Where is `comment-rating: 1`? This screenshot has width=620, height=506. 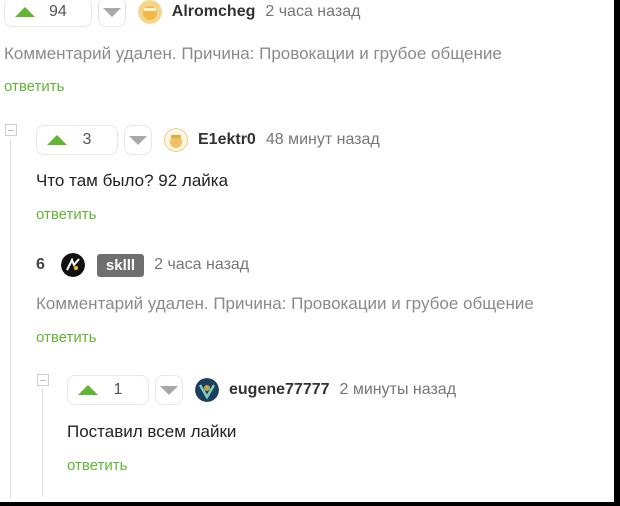 comment-rating: 1 is located at coordinates (118, 389).